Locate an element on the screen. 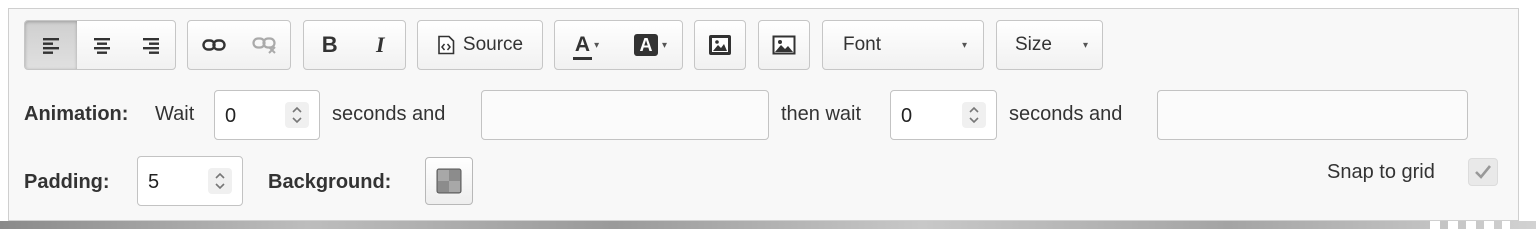 The width and height of the screenshot is (1536, 240). font-select: Font ▾ is located at coordinates (903, 45).